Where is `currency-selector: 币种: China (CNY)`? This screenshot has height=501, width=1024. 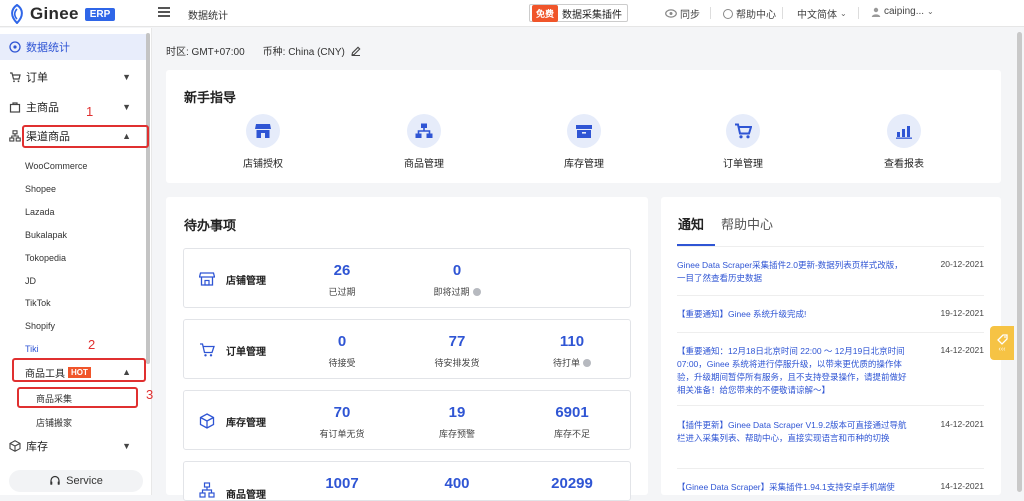
currency-selector: 币种: China (CNY) is located at coordinates (312, 50).